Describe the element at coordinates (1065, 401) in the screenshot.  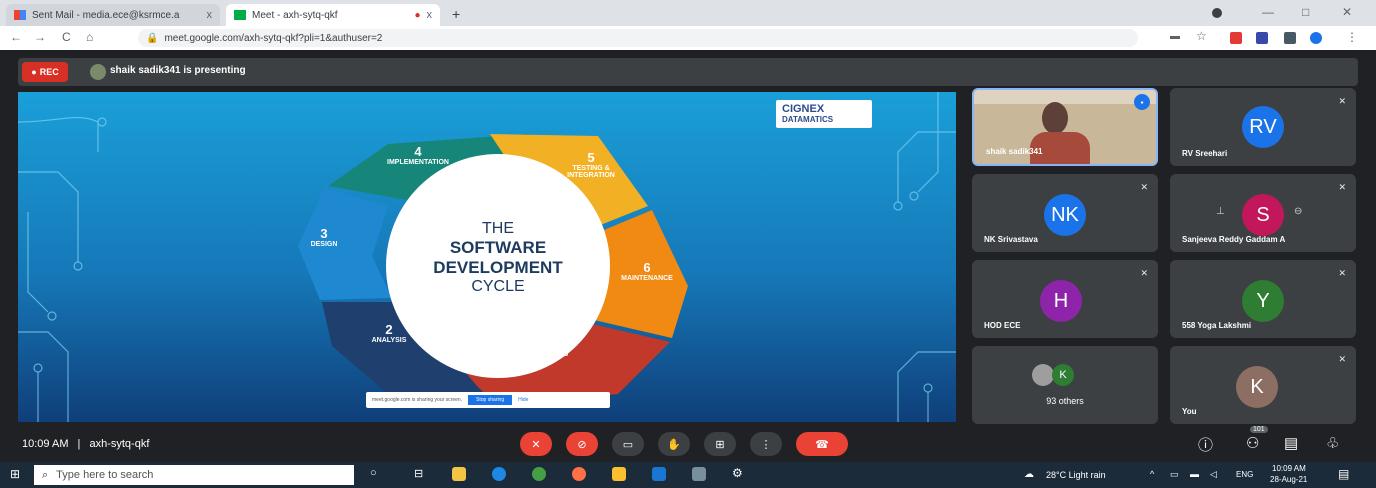
I see `others-count: 93 others` at that location.